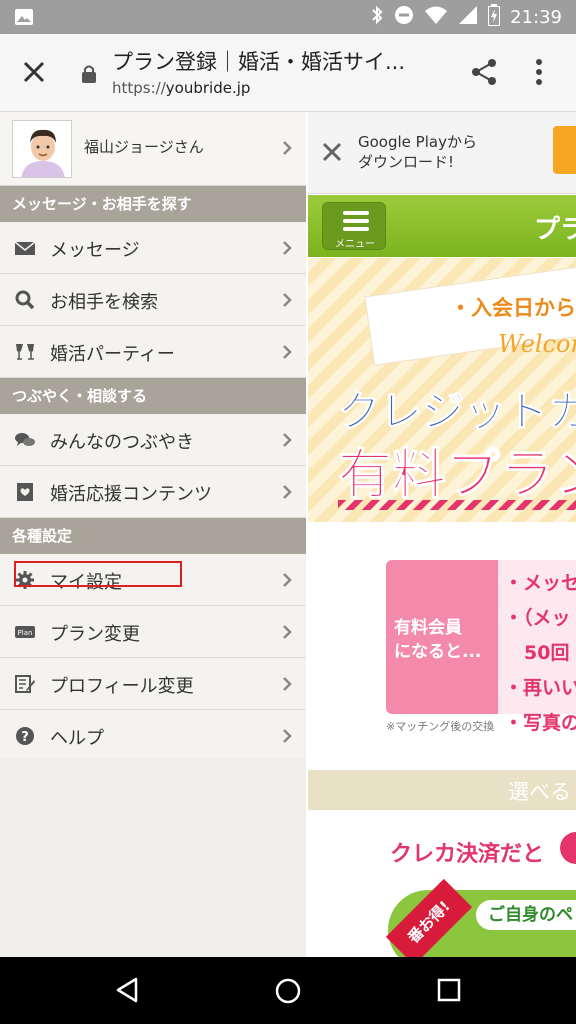 The height and width of the screenshot is (1024, 576). What do you see at coordinates (153, 857) in the screenshot?
I see `drawer-empty-area` at bounding box center [153, 857].